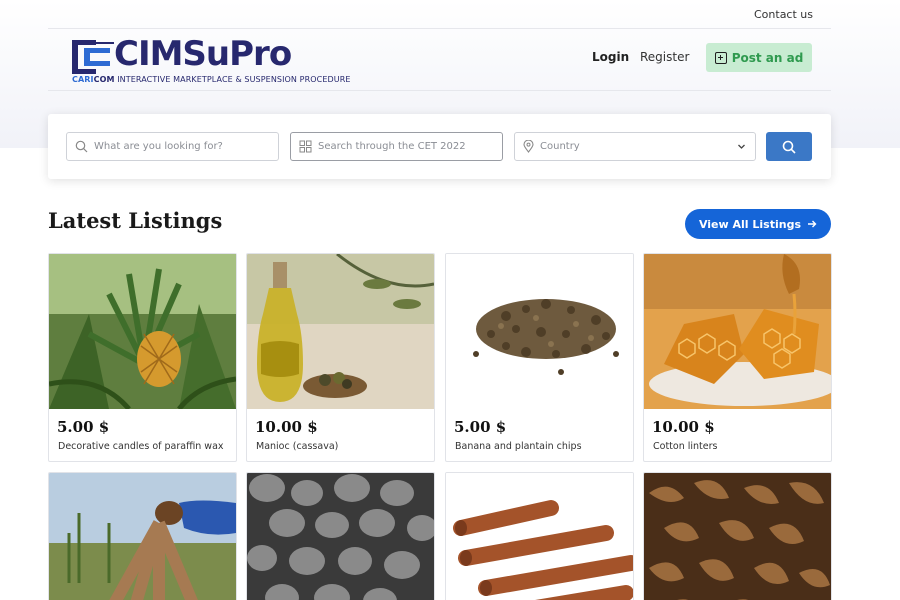  What do you see at coordinates (528, 146) in the screenshot?
I see `location-pin-icon` at bounding box center [528, 146].